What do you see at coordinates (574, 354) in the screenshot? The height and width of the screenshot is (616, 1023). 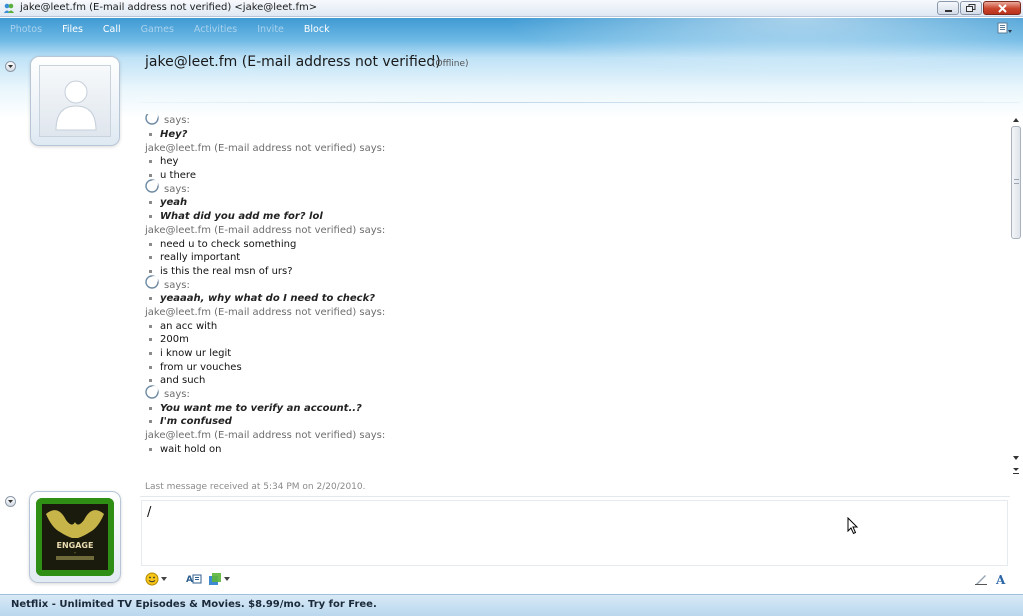 I see `message-line: i know ur legit` at bounding box center [574, 354].